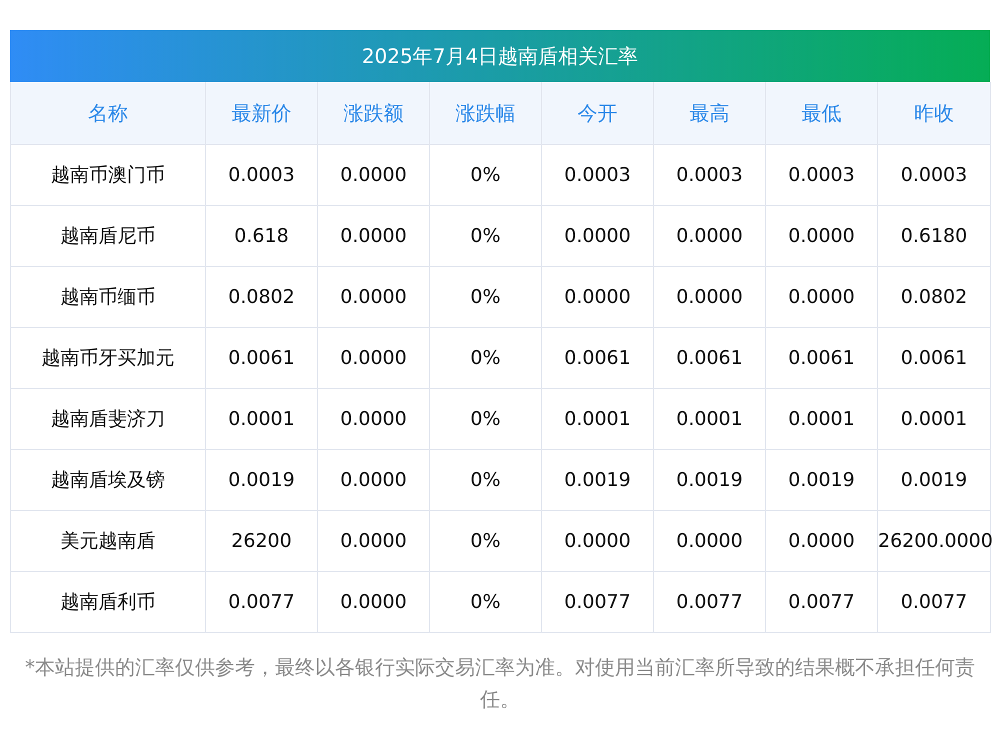 The image size is (1000, 733). I want to click on table-cell: 0.6180, so click(934, 236).